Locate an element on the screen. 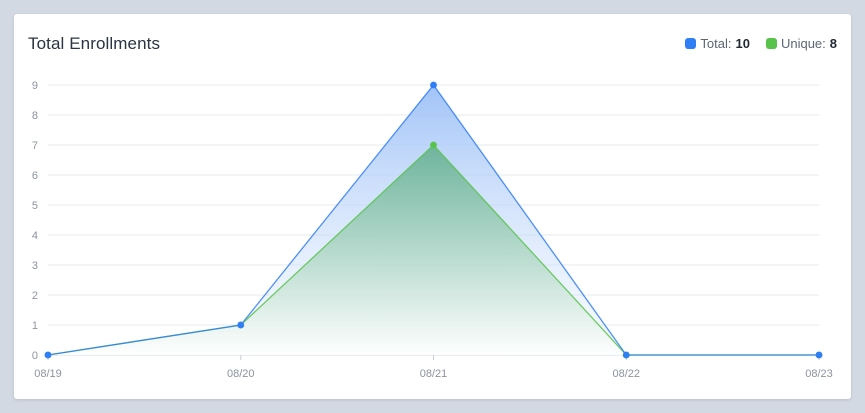 This screenshot has height=413, width=865. x-tick-label: 08/22 is located at coordinates (626, 374).